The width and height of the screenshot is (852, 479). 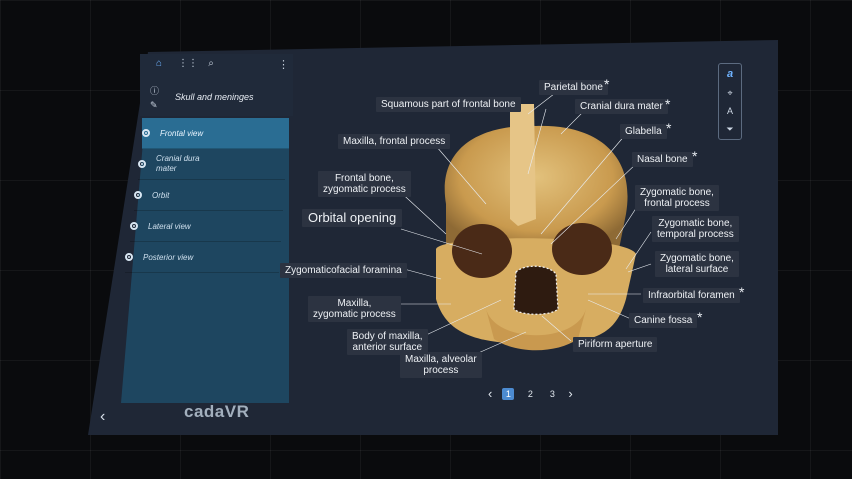 What do you see at coordinates (211, 63) in the screenshot?
I see `search-icon: ⌕` at bounding box center [211, 63].